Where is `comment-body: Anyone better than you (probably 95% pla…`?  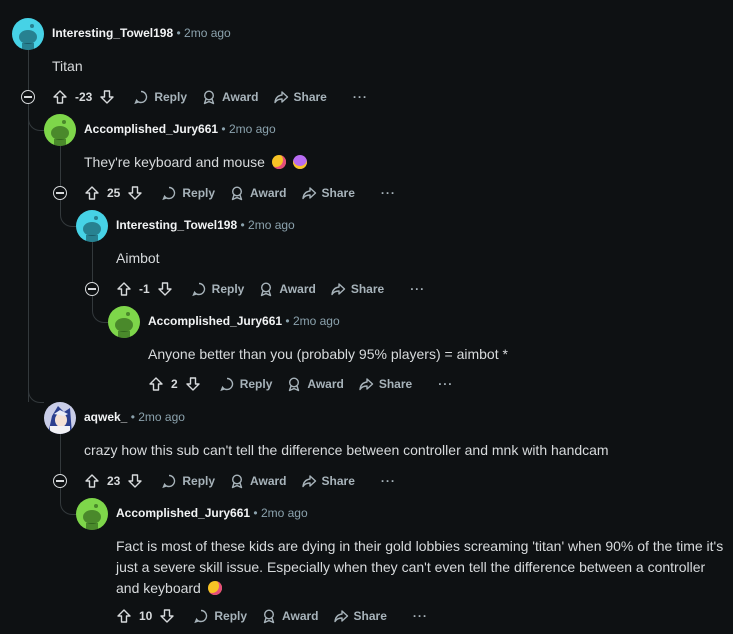
comment-body: Anyone better than you (probably 95% pla… is located at coordinates (328, 354).